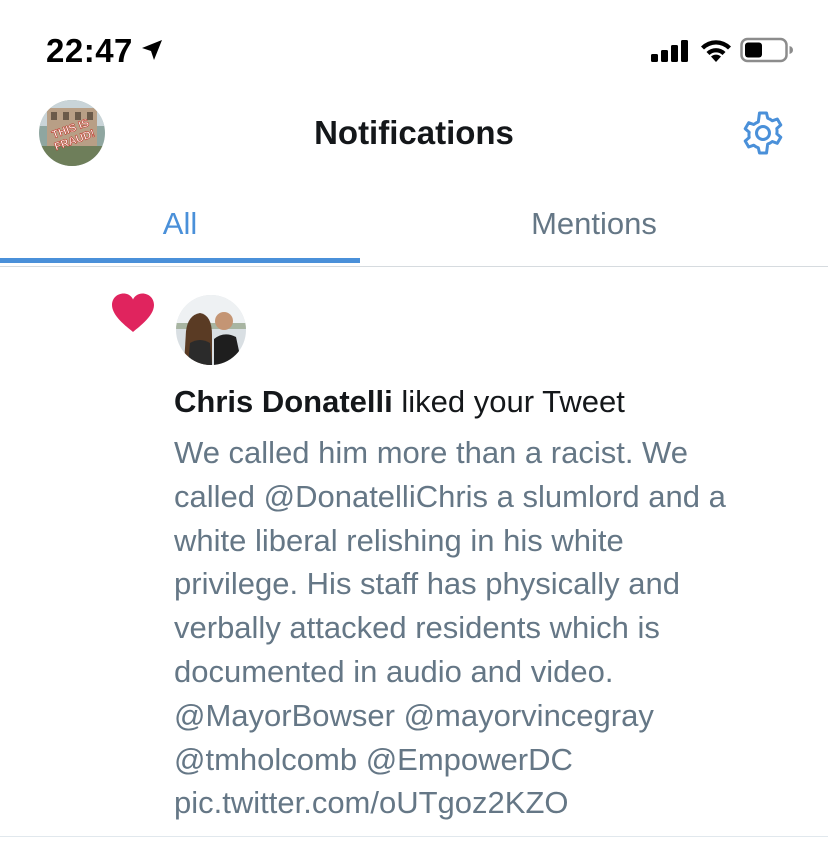 This screenshot has height=841, width=828. I want to click on tweet-line: pic.twitter.com/oUTgoz2KZO, so click(371, 803).